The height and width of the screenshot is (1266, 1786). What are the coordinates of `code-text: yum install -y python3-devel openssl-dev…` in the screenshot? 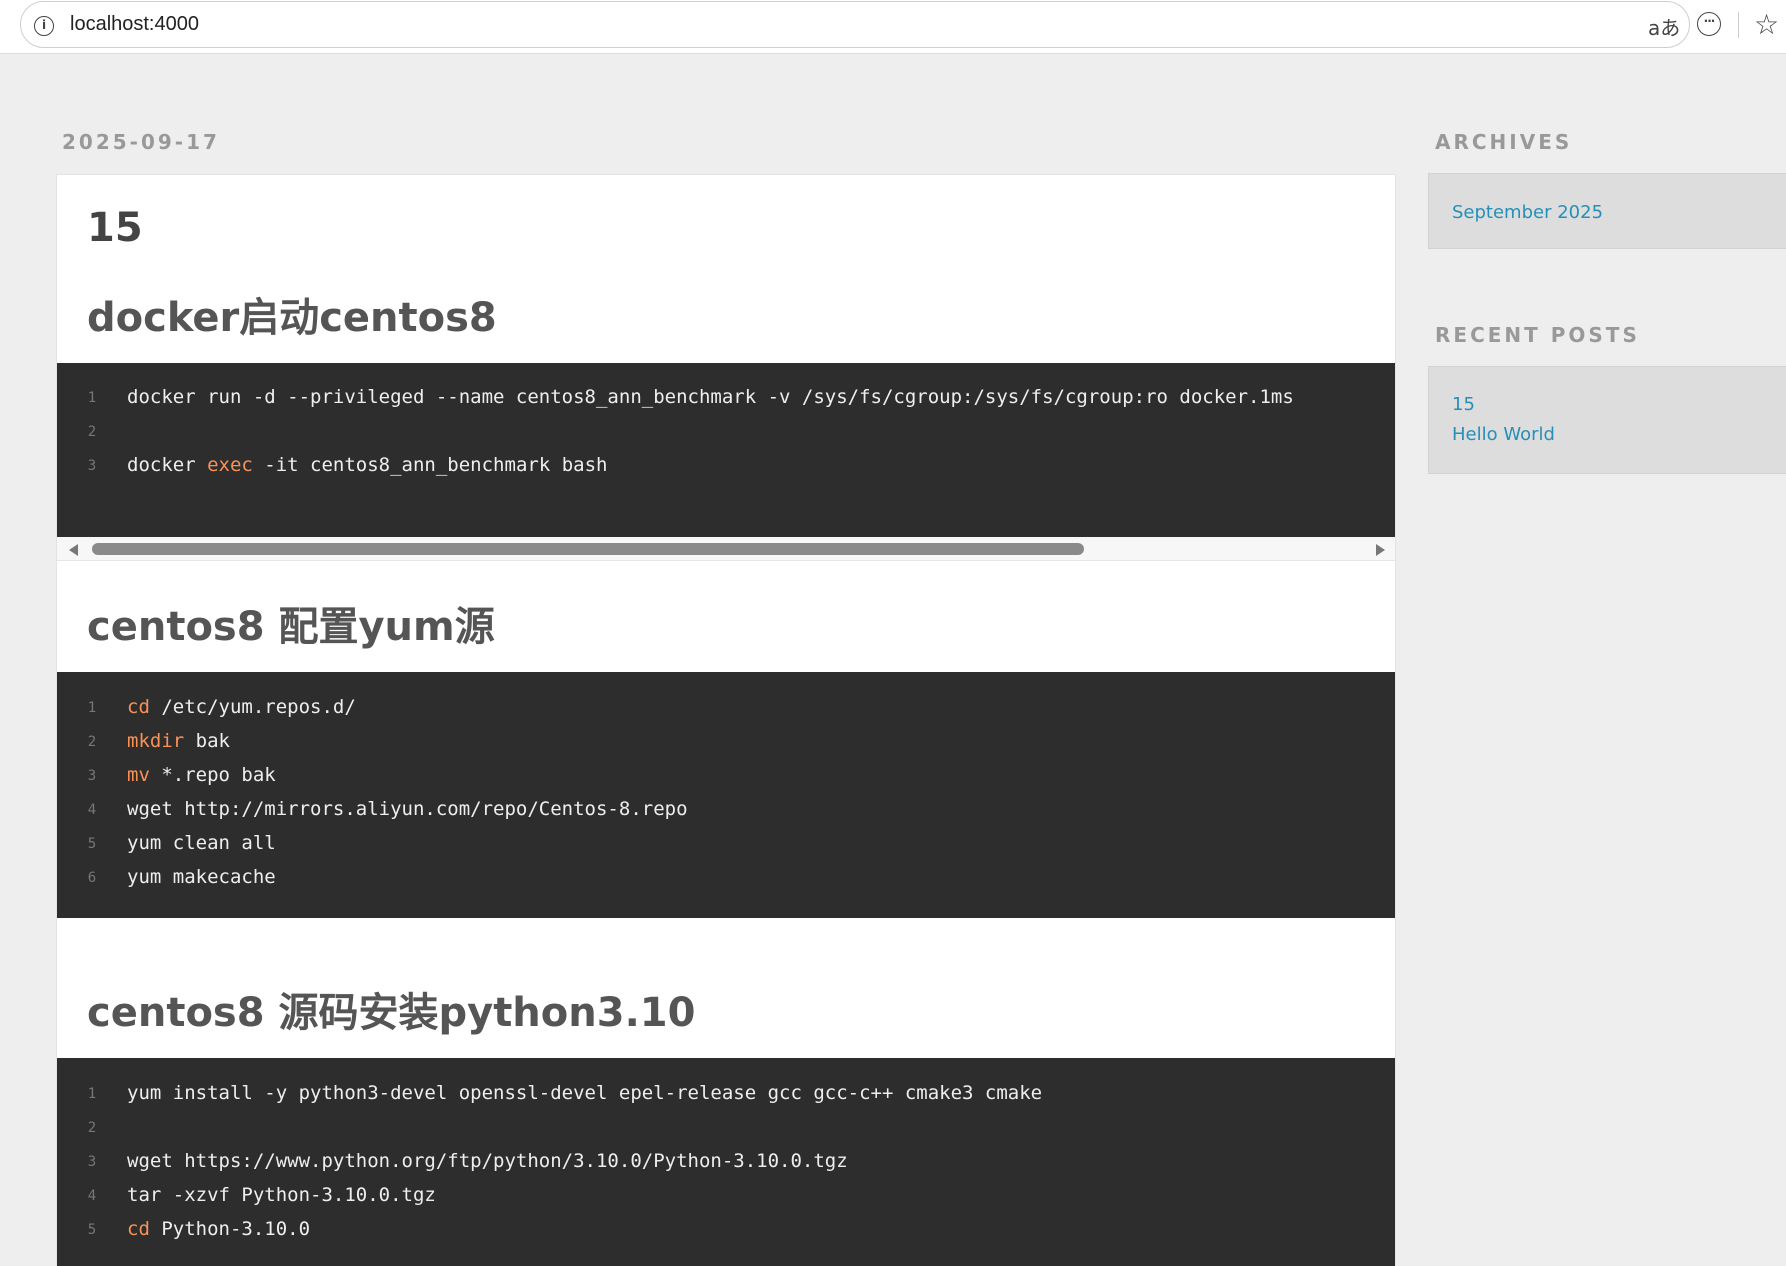 It's located at (584, 1093).